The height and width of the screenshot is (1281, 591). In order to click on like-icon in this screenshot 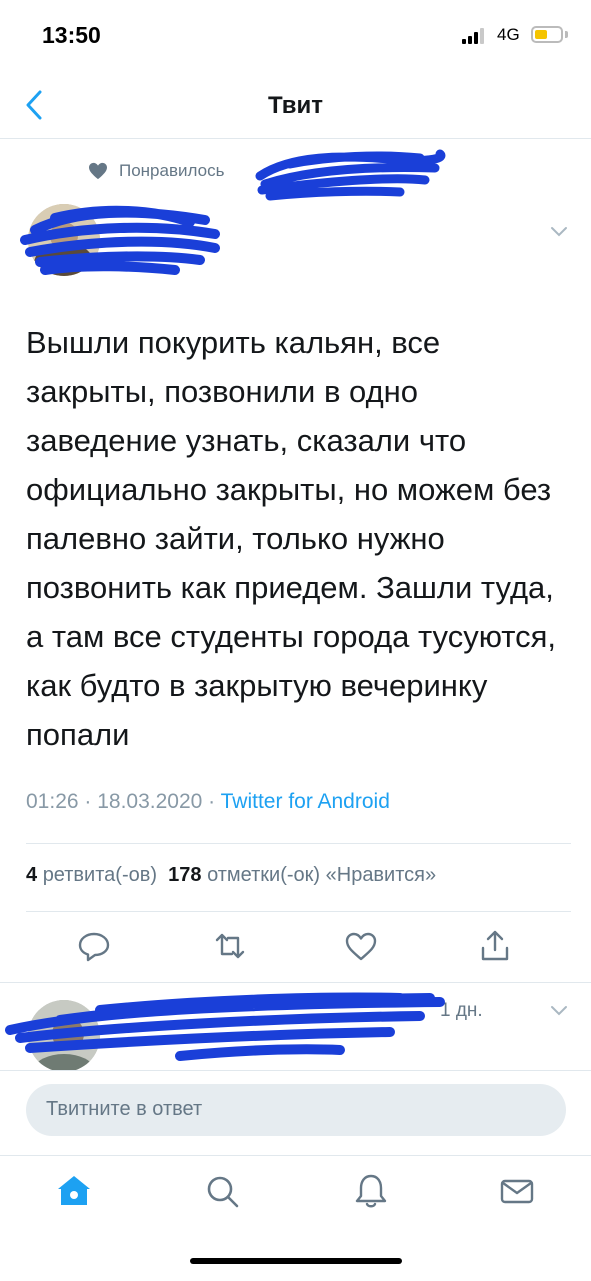, I will do `click(361, 946)`.